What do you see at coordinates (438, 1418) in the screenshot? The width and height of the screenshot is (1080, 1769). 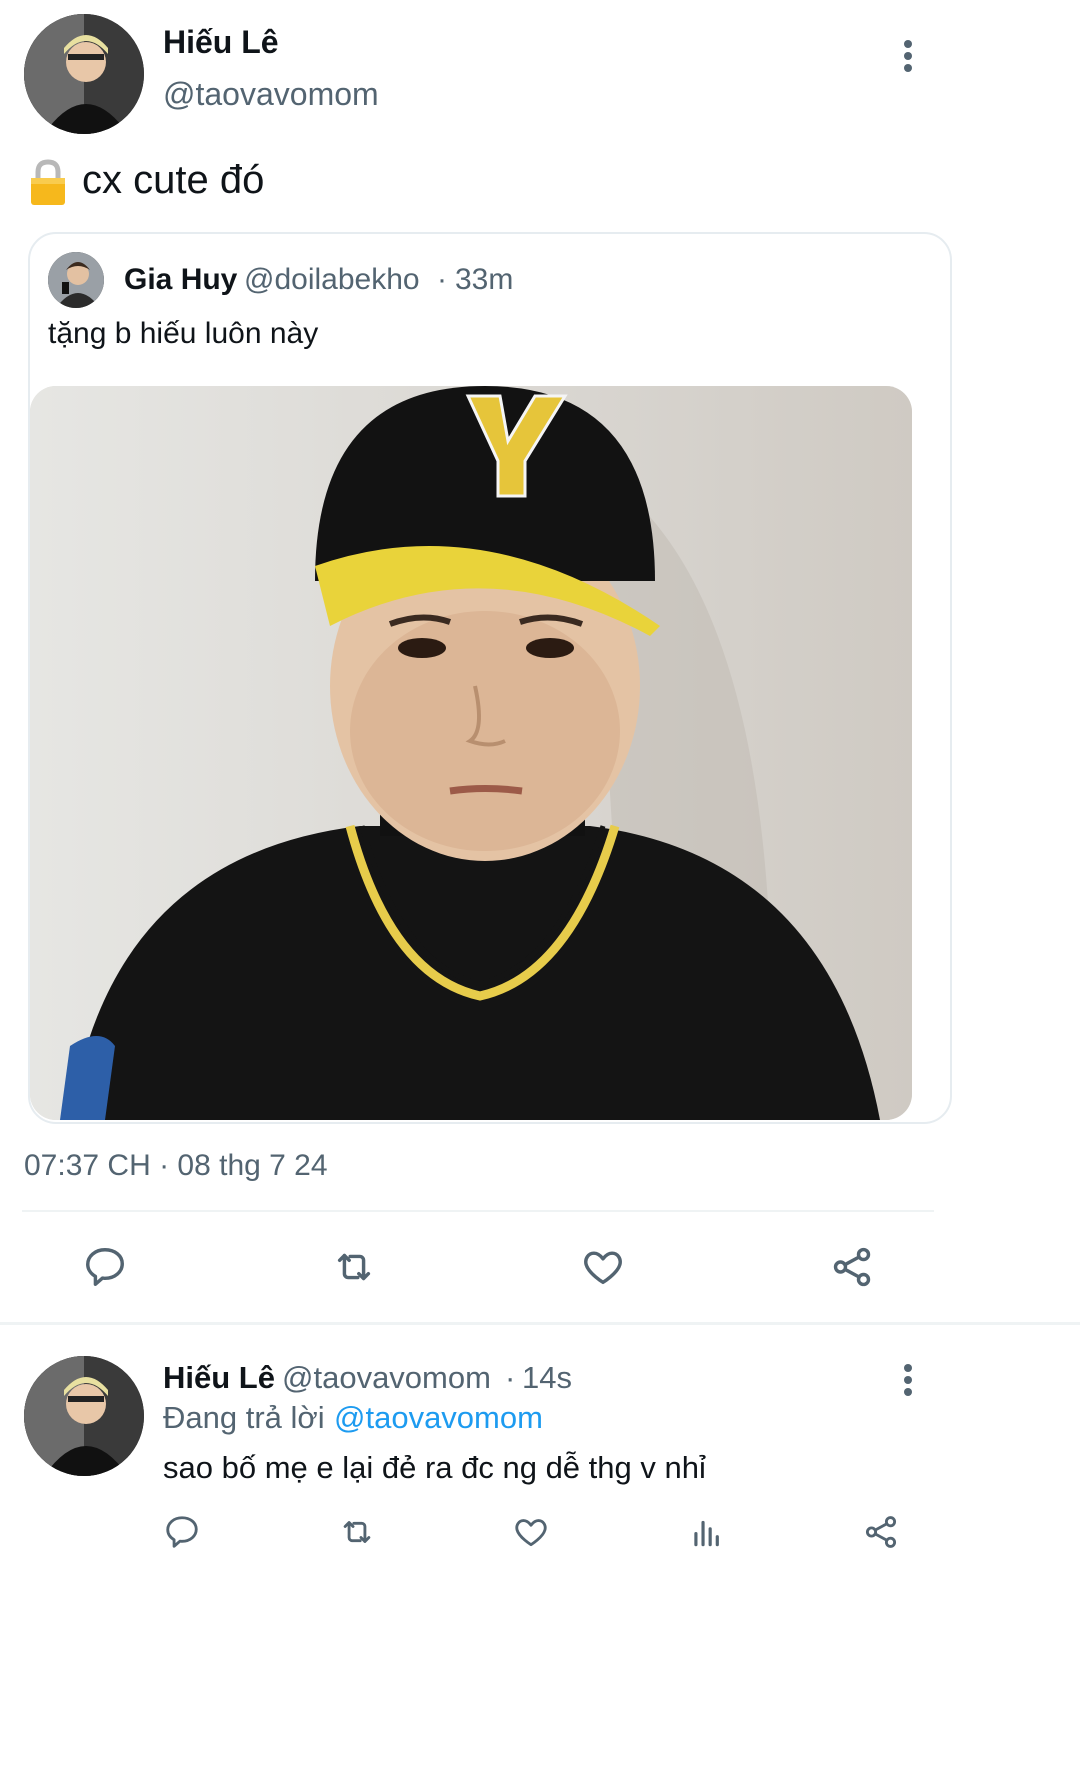 I see `replying-to-handle: @taovavomom` at bounding box center [438, 1418].